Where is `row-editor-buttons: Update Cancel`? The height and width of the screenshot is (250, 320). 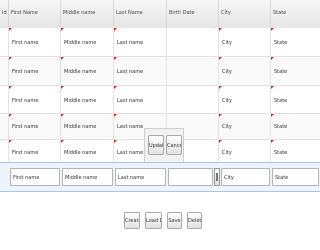
row-editor-buttons: Update Cancel is located at coordinates (164, 145).